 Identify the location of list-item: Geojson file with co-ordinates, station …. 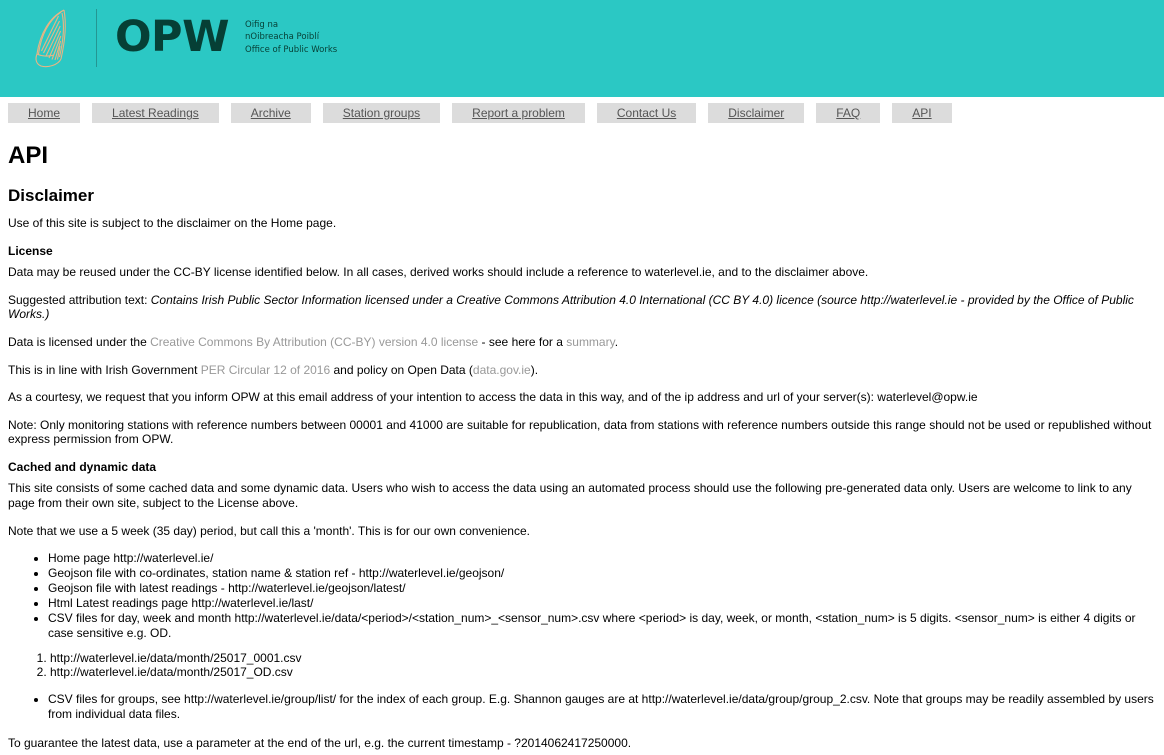
(602, 573).